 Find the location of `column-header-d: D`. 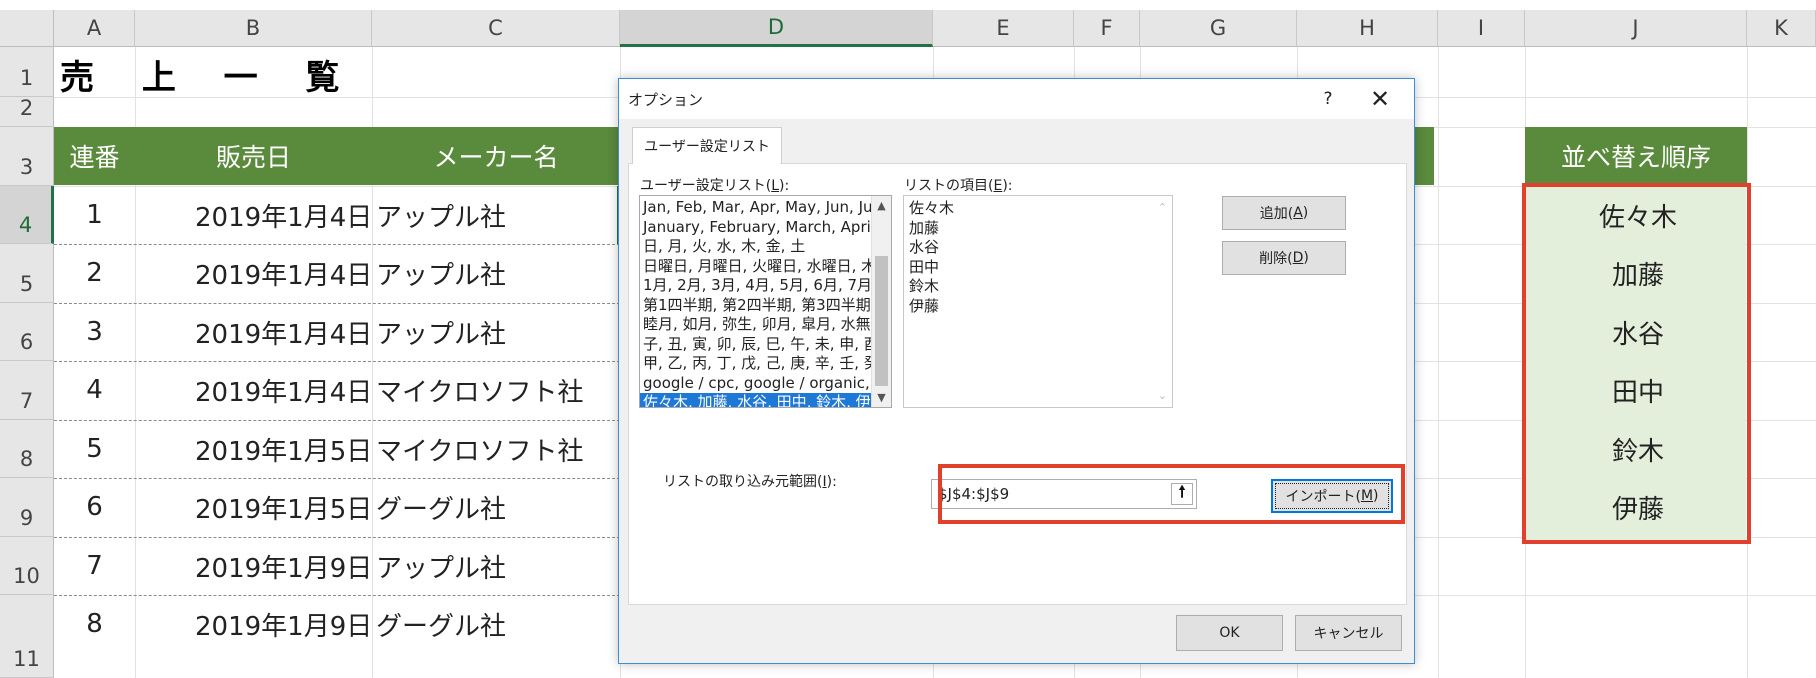

column-header-d: D is located at coordinates (776, 28).